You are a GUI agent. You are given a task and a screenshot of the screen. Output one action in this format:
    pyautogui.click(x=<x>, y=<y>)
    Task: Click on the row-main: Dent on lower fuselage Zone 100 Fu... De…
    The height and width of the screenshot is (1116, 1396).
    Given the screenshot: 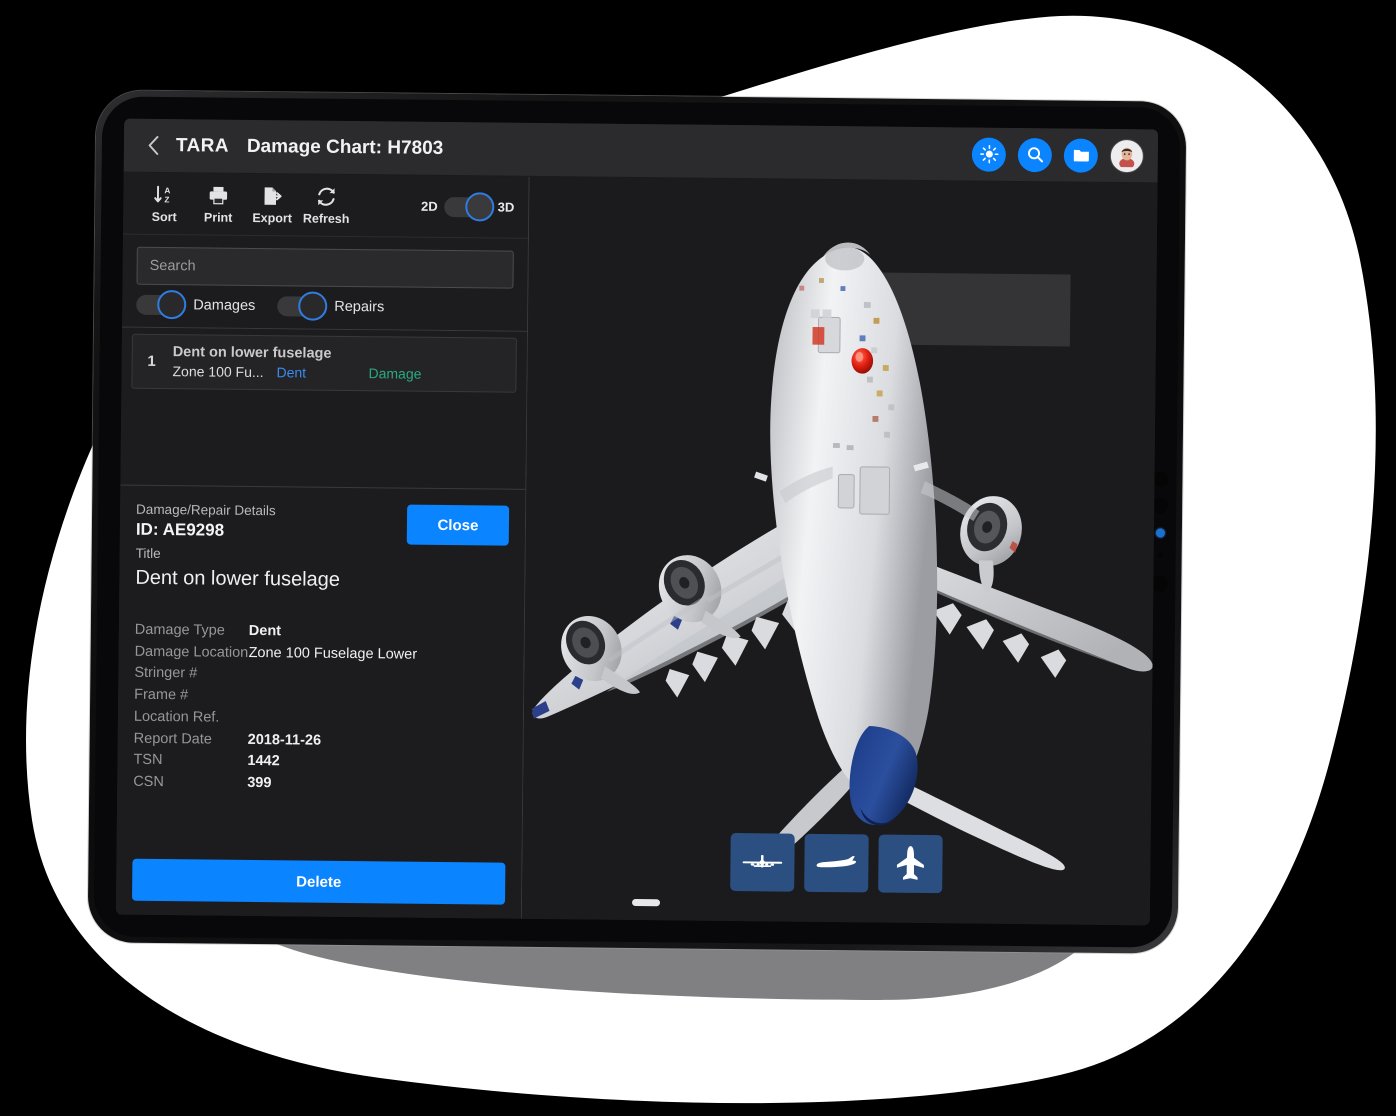 What is the action you would take?
    pyautogui.click(x=337, y=363)
    